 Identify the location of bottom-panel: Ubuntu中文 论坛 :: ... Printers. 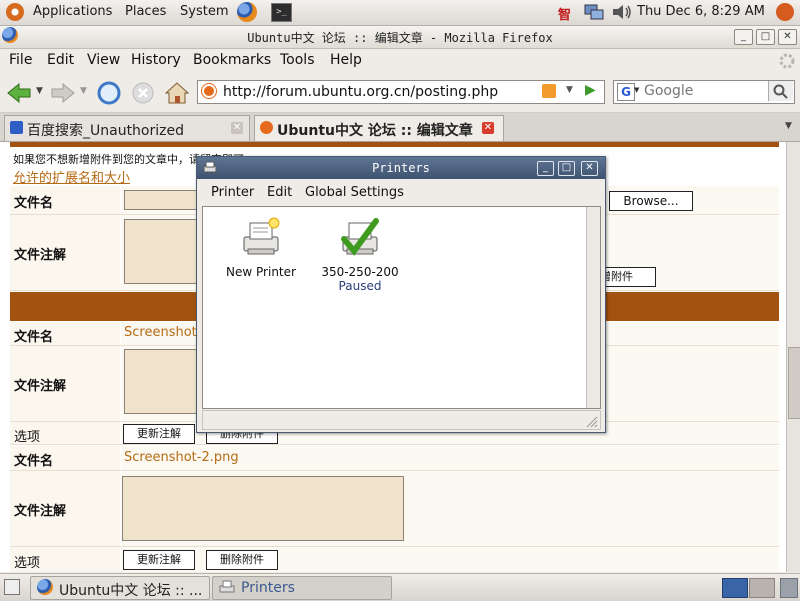
(400, 587).